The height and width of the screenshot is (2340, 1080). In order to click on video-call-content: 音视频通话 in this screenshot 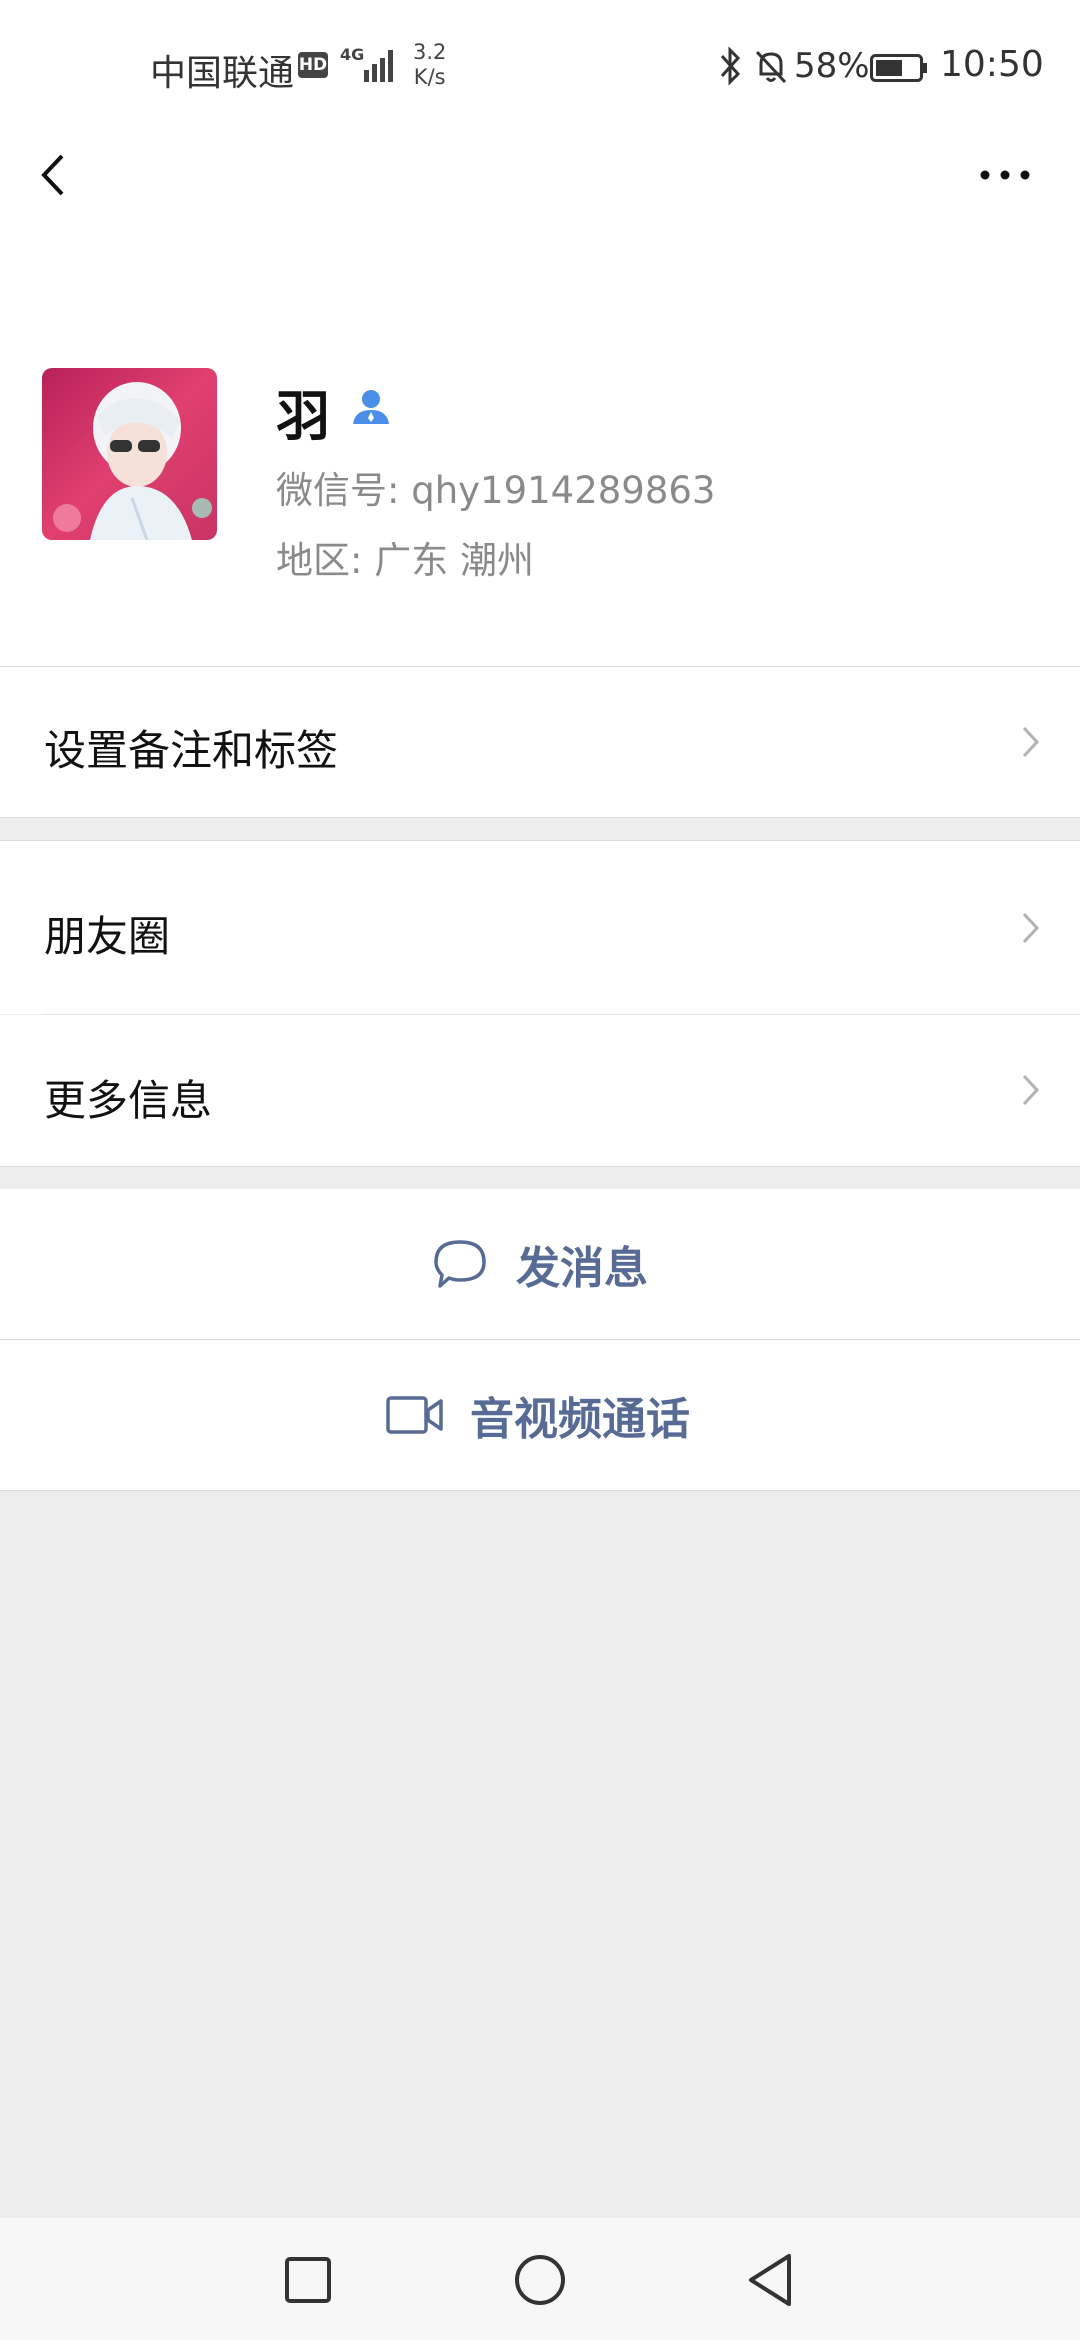, I will do `click(538, 1415)`.